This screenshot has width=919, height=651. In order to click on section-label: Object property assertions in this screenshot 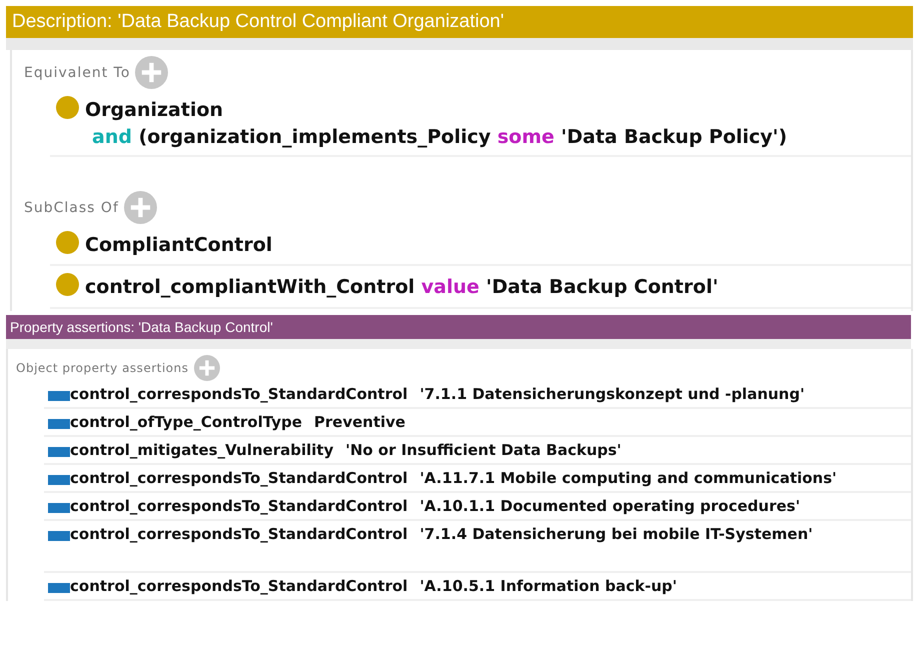, I will do `click(102, 367)`.